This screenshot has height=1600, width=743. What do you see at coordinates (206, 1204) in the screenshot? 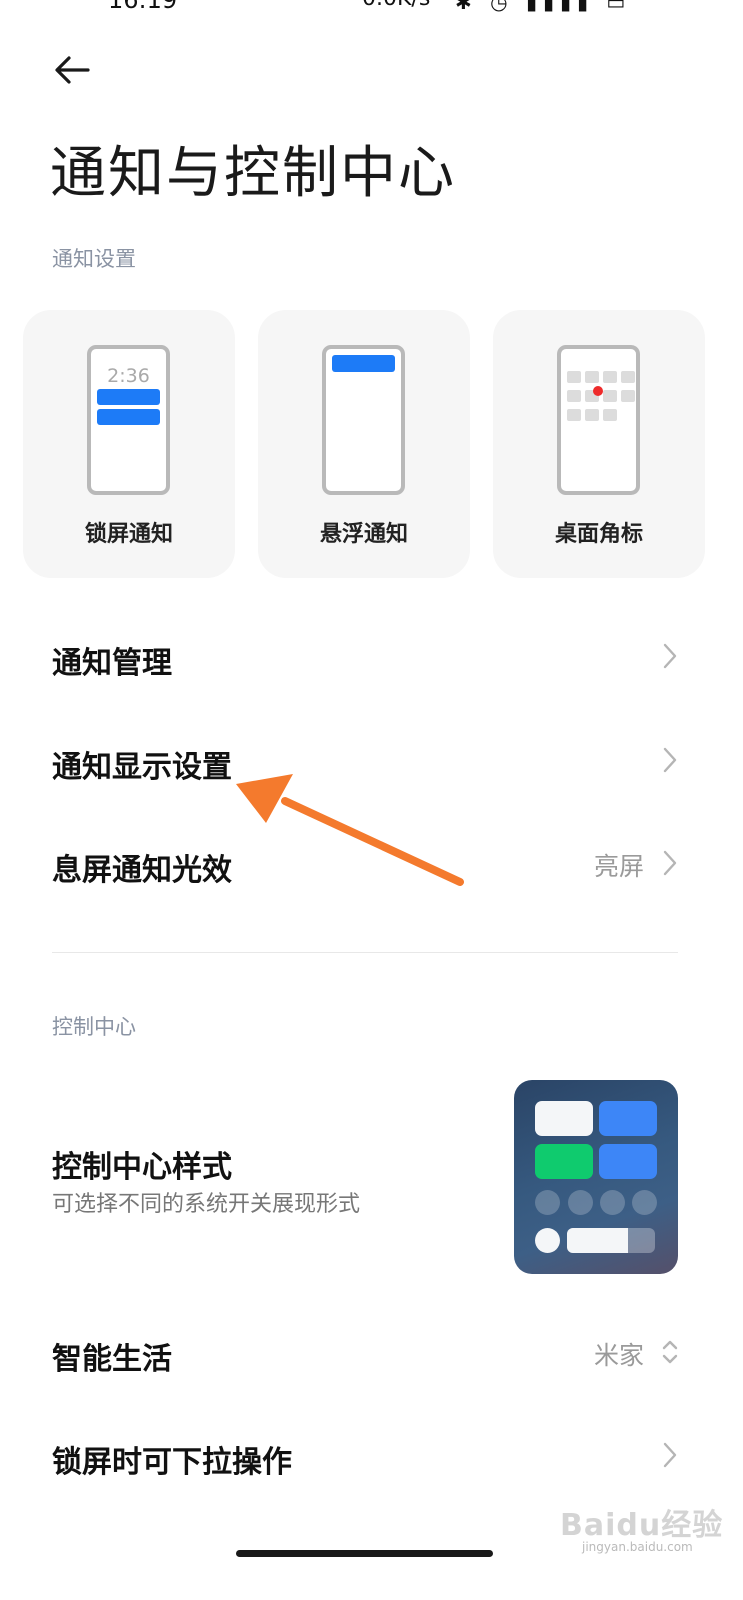
I see `row-subtitle: 可选择不同的系统开关展现形式` at bounding box center [206, 1204].